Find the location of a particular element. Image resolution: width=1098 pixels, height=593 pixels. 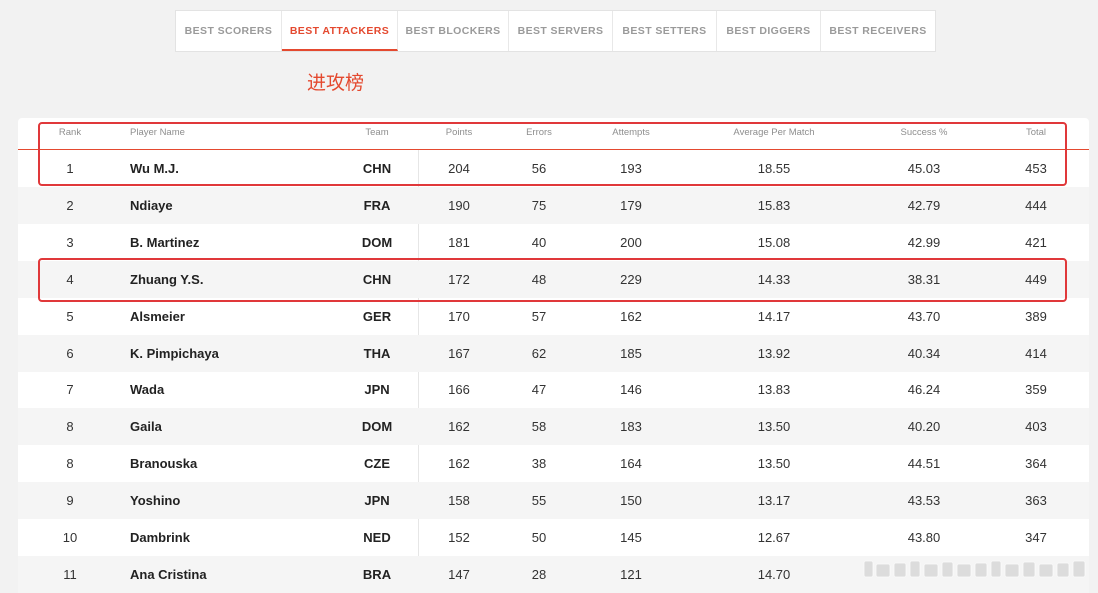

table-row: 1 Wu M.J. CHN 204 56 193 18.55 45.03 453 is located at coordinates (553, 168).